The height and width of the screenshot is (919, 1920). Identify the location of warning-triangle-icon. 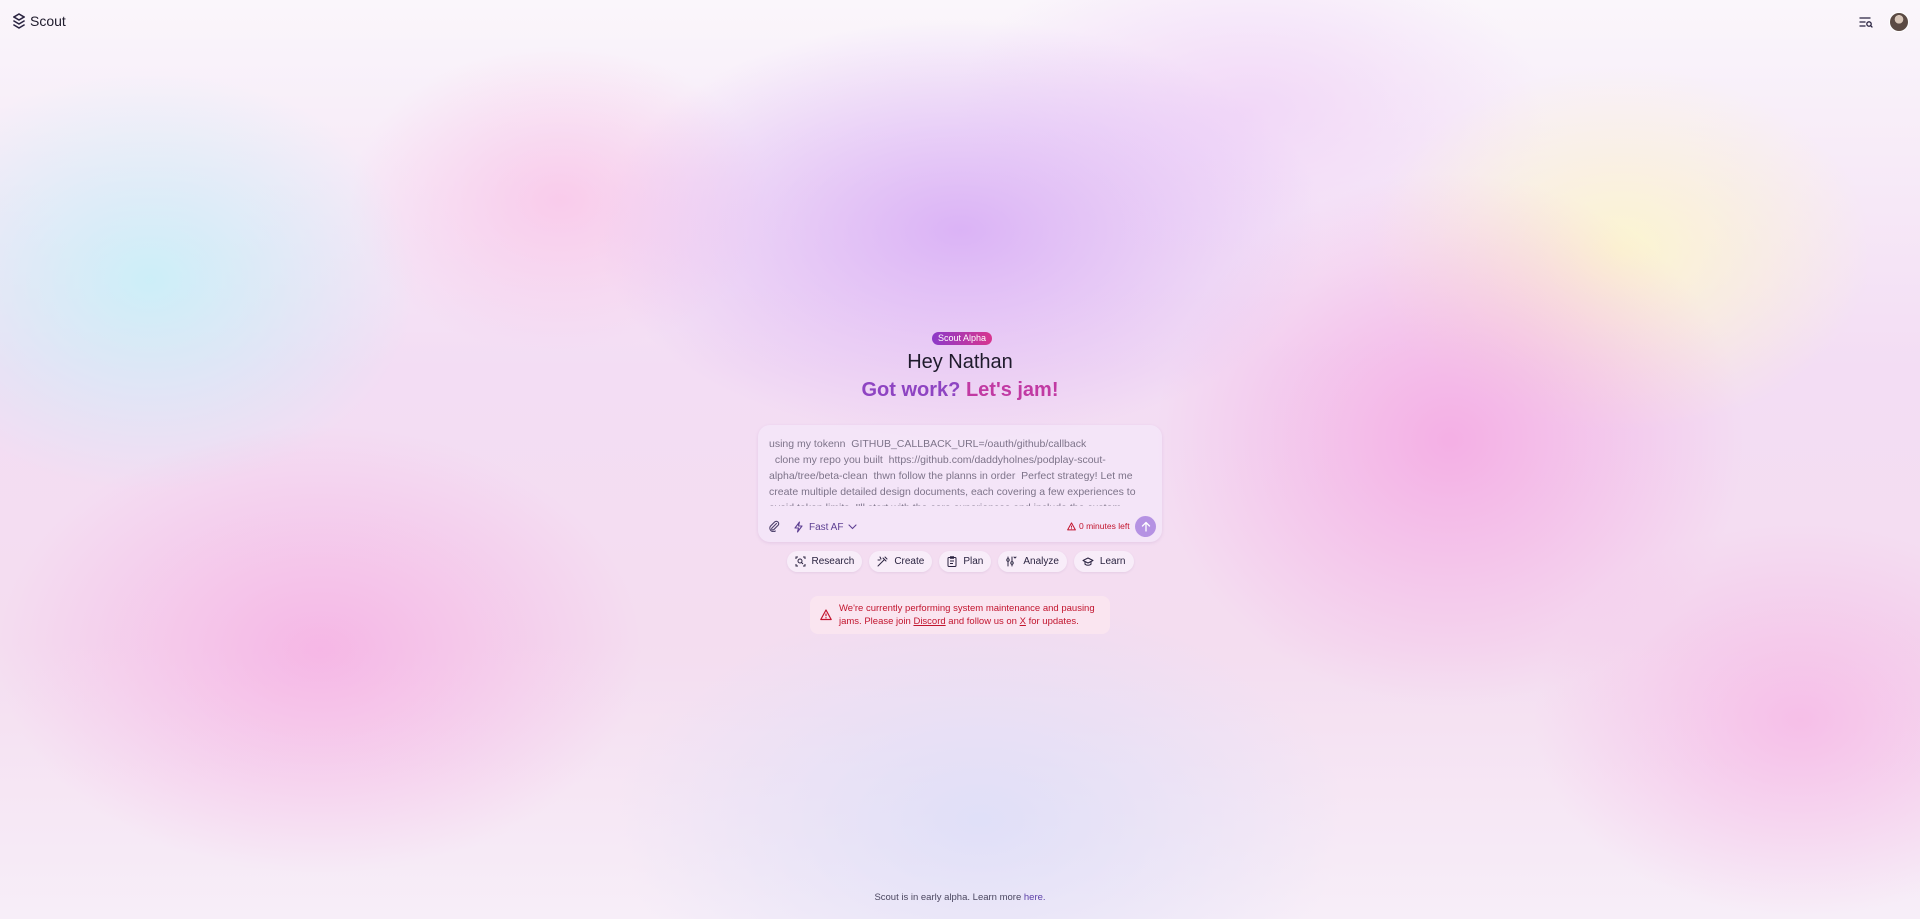
(826, 615).